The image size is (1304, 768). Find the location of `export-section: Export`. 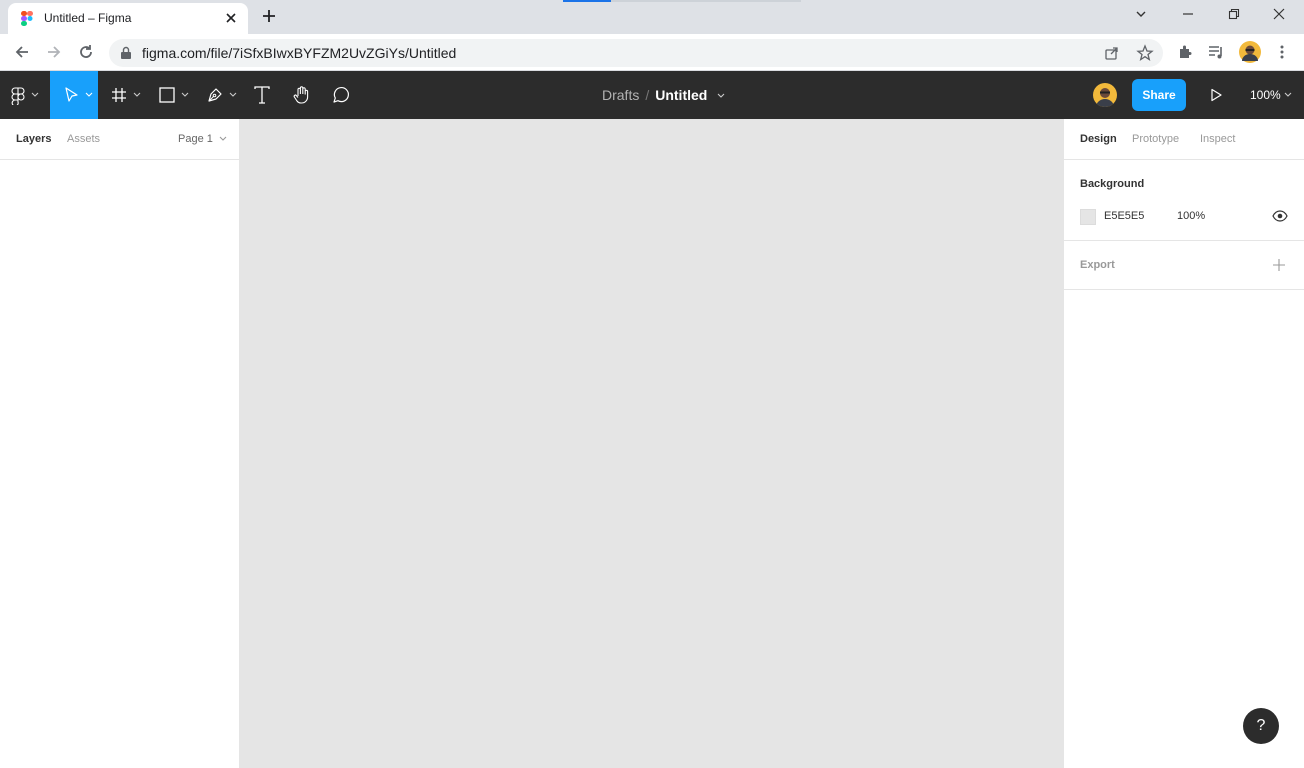

export-section: Export is located at coordinates (1184, 265).